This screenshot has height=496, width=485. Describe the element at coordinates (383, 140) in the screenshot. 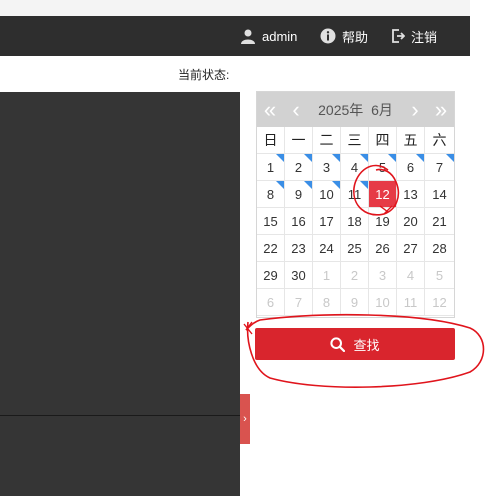

I see `weekday-label: 四` at that location.